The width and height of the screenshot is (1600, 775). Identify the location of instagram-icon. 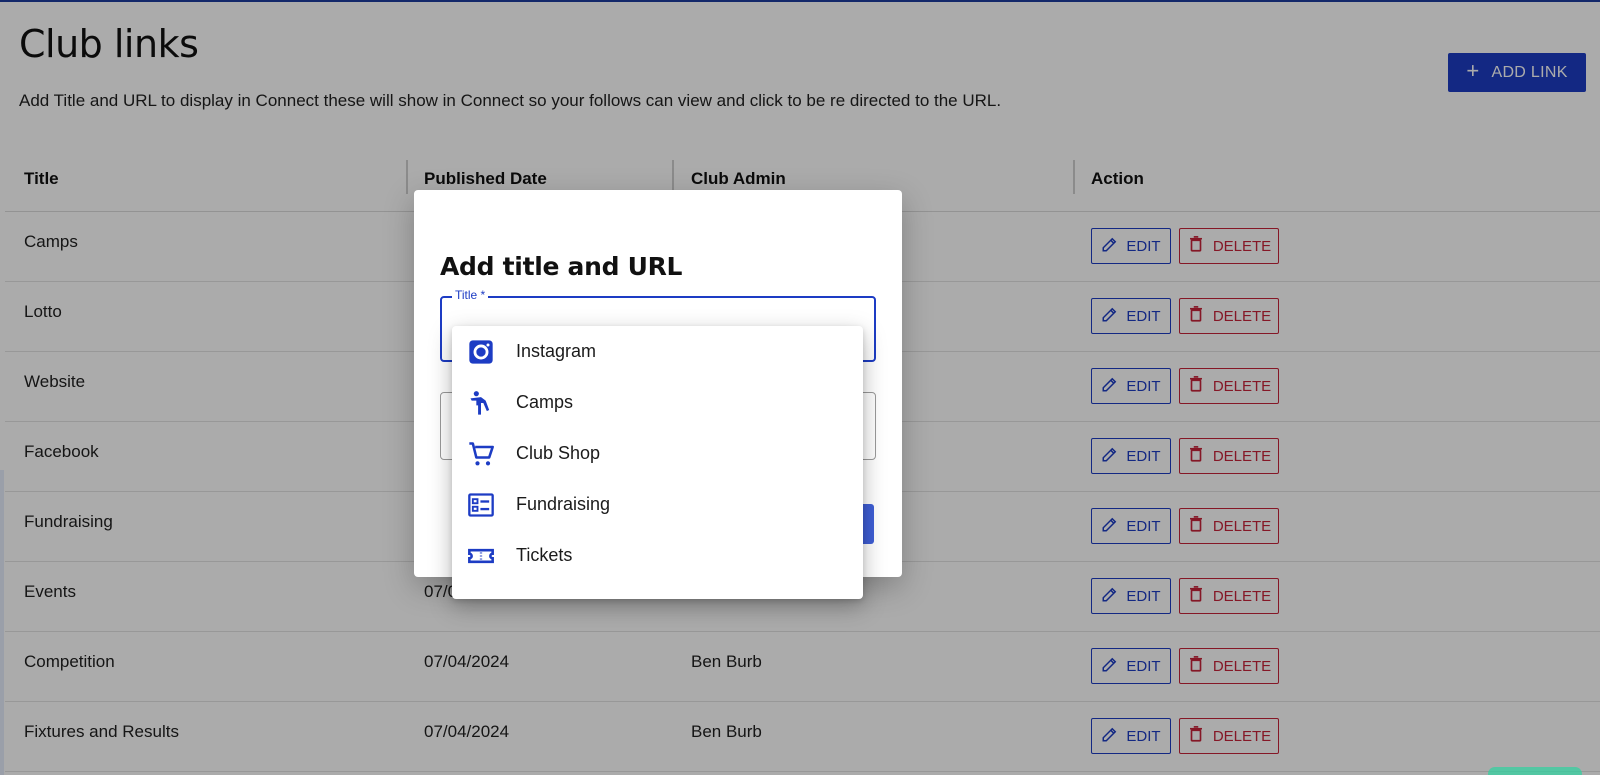
(481, 352).